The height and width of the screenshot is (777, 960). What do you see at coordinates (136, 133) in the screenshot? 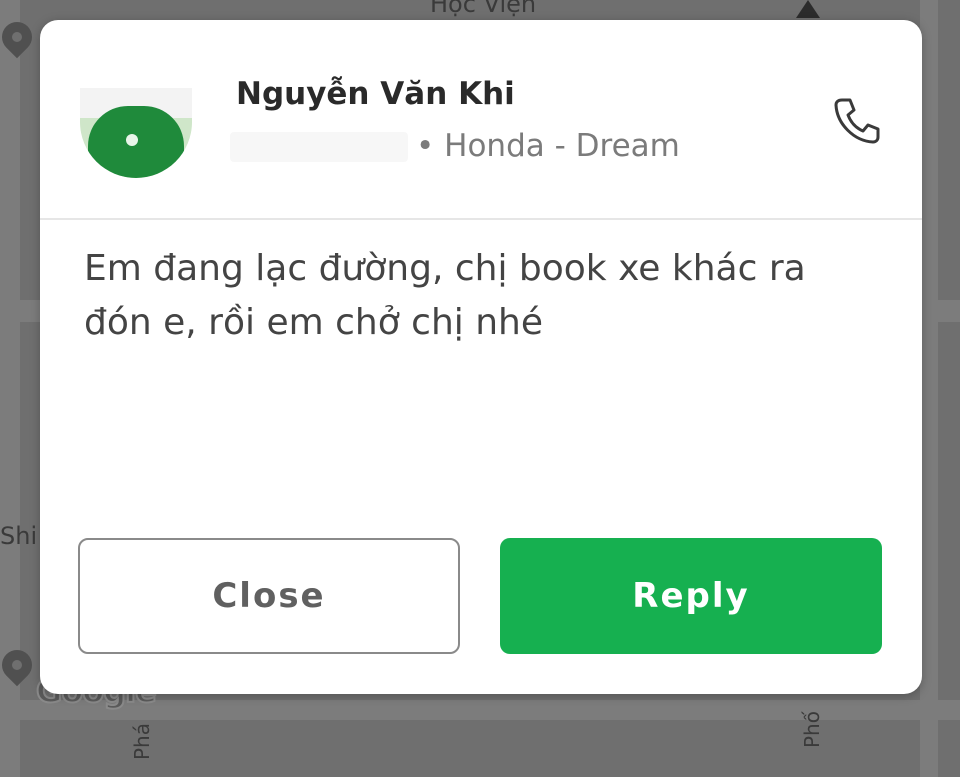
I see `driver-avatar` at bounding box center [136, 133].